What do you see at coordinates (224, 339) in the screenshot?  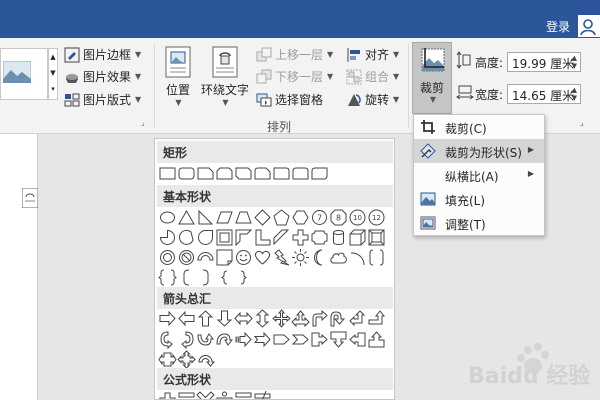 I see `curved-down-arrow-shape-icon` at bounding box center [224, 339].